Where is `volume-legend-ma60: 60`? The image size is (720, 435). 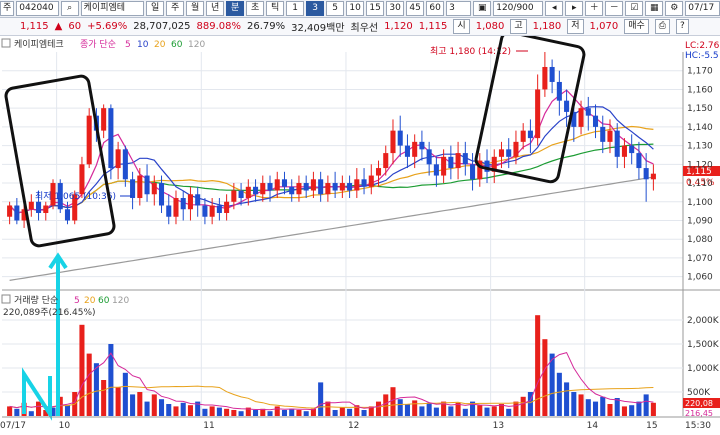
volume-legend-ma60: 60 is located at coordinates (104, 301).